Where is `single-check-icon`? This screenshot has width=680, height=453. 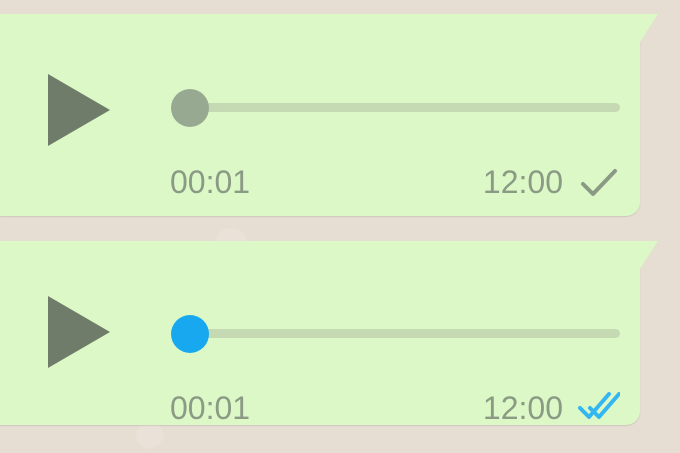
single-check-icon is located at coordinates (599, 182).